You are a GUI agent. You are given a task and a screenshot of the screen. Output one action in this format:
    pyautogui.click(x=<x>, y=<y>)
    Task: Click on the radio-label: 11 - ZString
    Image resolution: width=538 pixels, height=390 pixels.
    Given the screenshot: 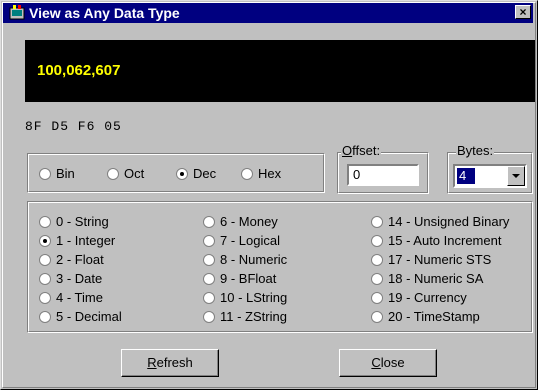 What is the action you would take?
    pyautogui.click(x=253, y=316)
    